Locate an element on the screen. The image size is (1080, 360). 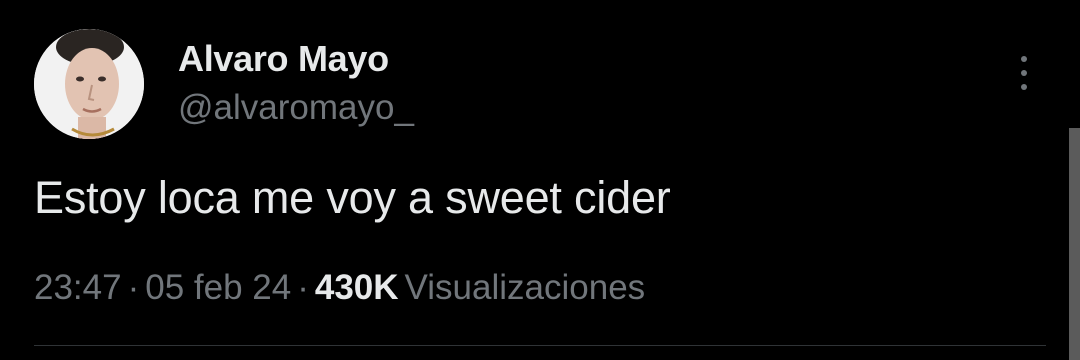
avatar is located at coordinates (89, 84).